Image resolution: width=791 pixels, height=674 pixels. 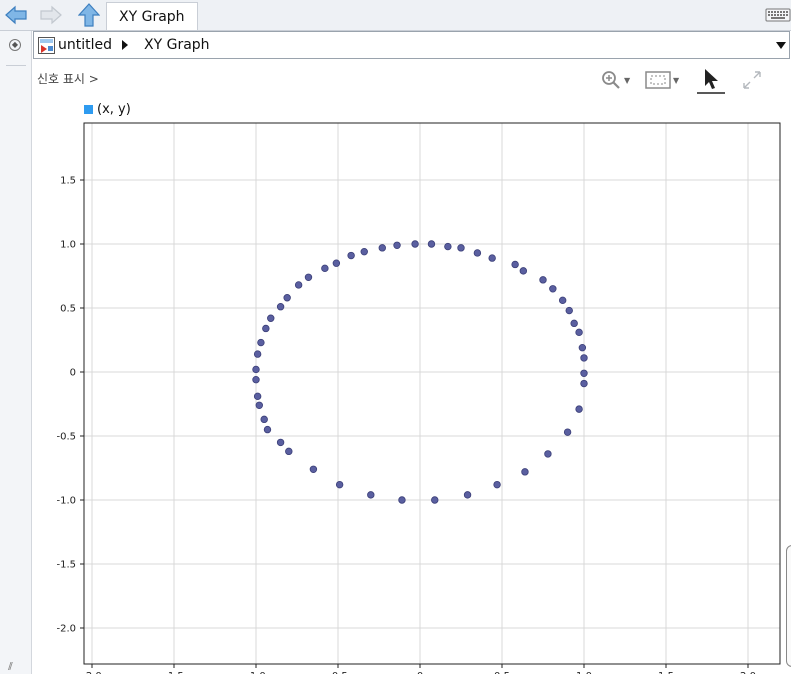 I want to click on side-panel-edge, so click(x=788, y=606).